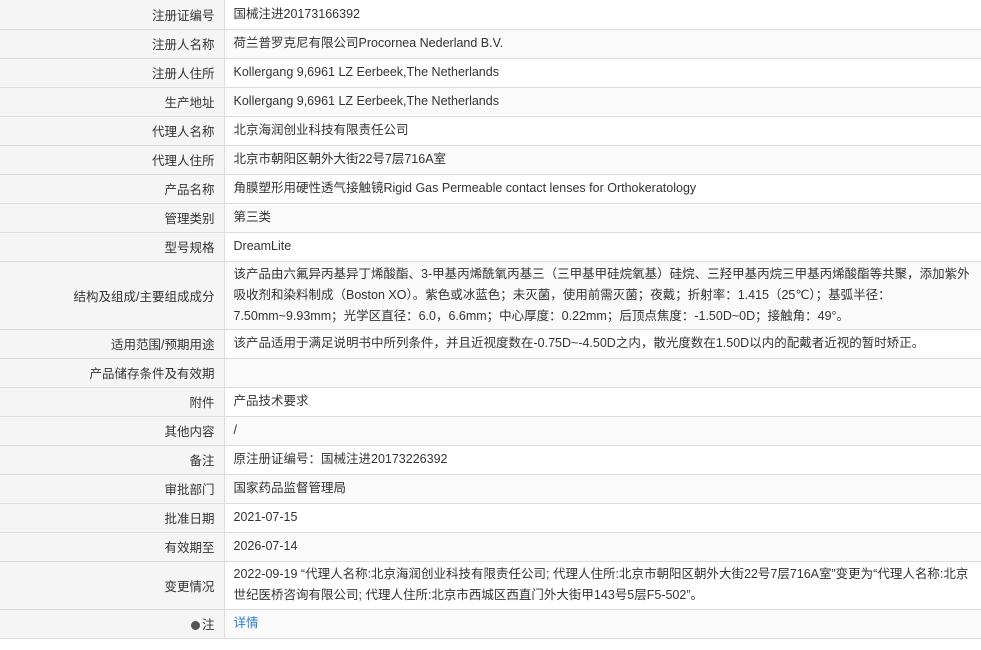 This screenshot has height=650, width=981. Describe the element at coordinates (112, 44) in the screenshot. I see `field-label: 注册人名称` at that location.